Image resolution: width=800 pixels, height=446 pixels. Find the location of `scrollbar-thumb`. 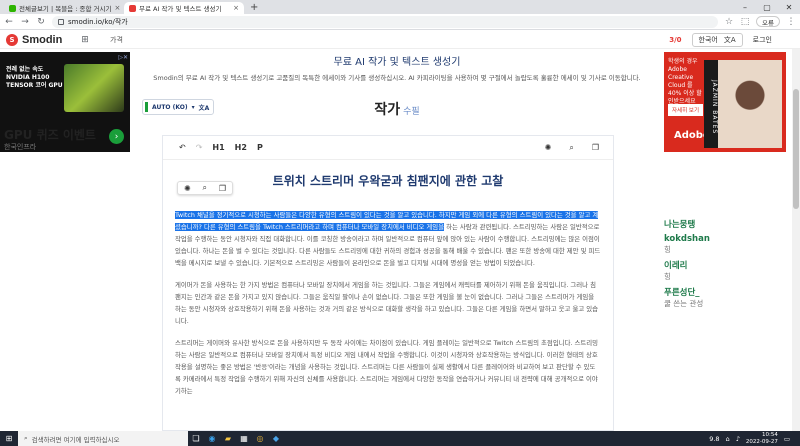

scrollbar-thumb is located at coordinates (796, 149).